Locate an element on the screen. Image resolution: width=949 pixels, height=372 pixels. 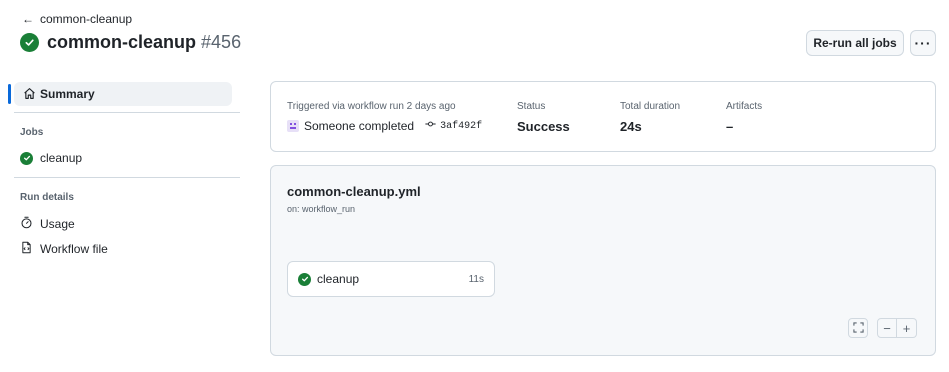
sidebar-item-label: Usage is located at coordinates (57, 224).